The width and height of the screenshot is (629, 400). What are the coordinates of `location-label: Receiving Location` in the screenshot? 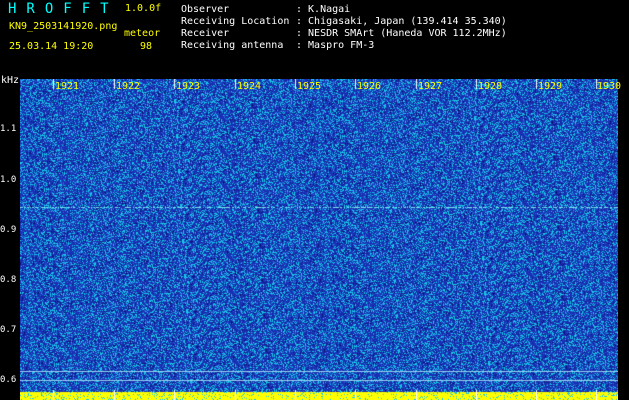 It's located at (235, 21).